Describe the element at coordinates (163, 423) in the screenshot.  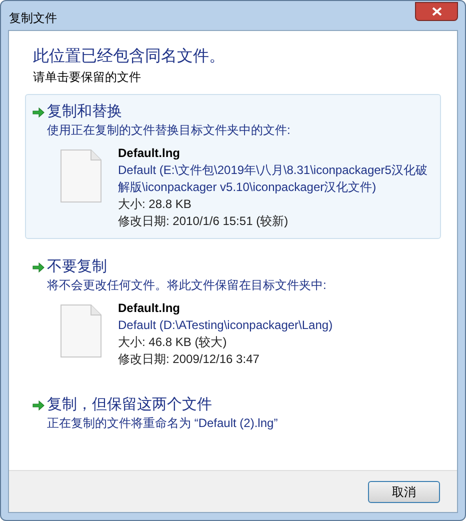
I see `option-description: 正在复制的文件将重命名为 “Default (2).lng”` at that location.